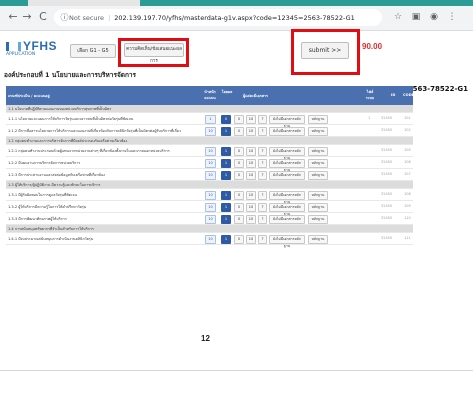 The image size is (473, 406). Describe the element at coordinates (409, 95) in the screenshot. I see `col-code: CODE` at that location.